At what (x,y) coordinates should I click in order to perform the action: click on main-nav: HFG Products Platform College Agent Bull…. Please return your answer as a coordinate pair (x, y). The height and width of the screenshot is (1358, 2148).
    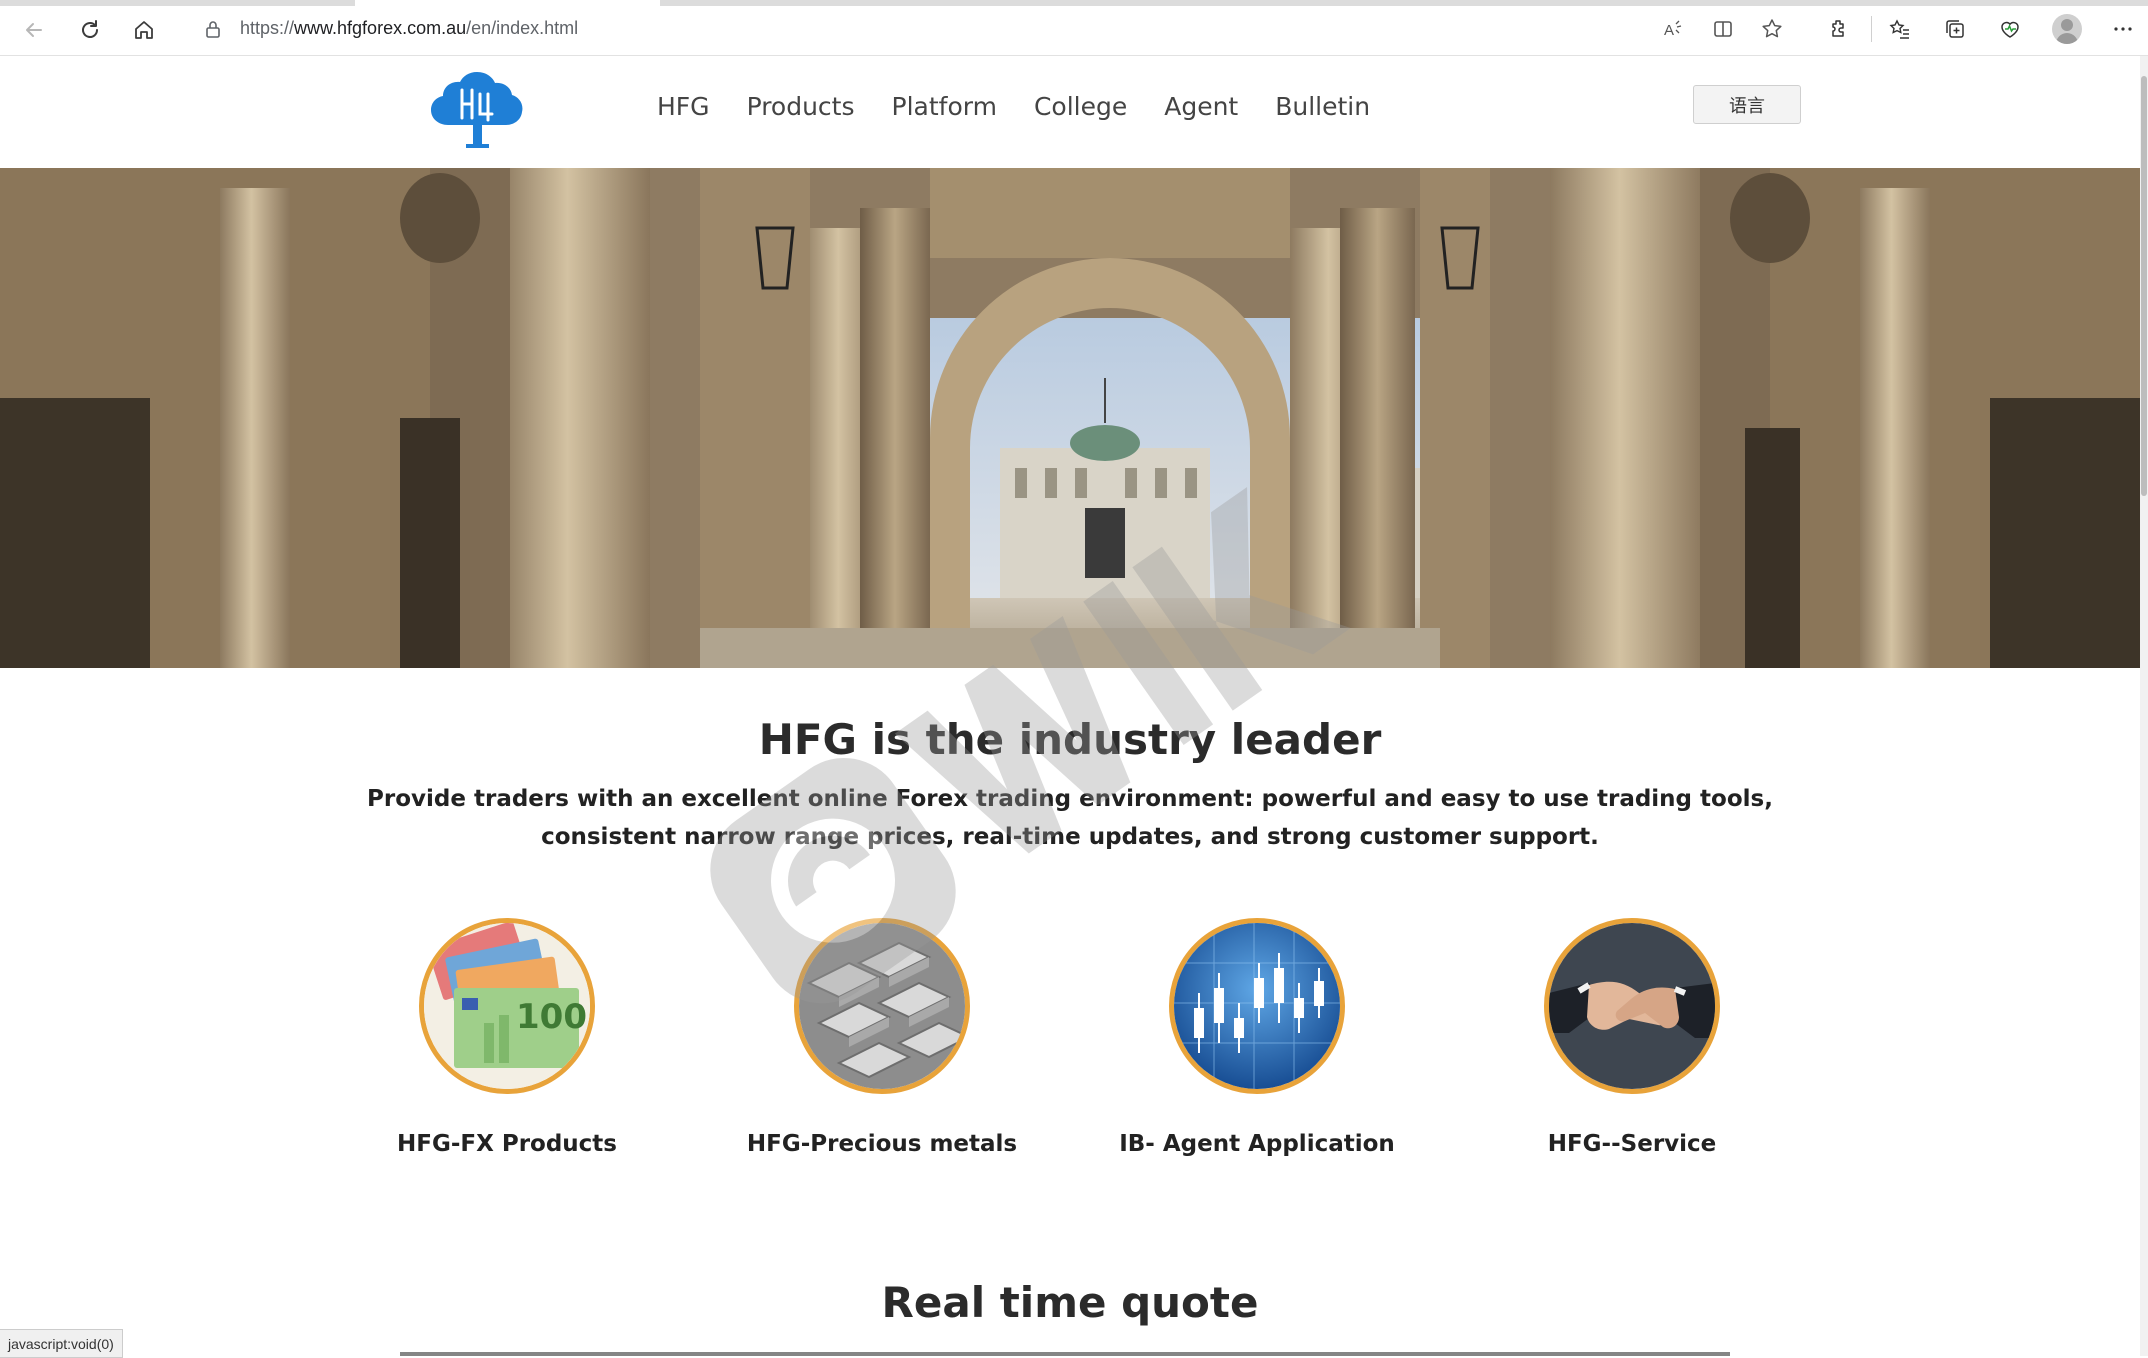
    Looking at the image, I should click on (1032, 106).